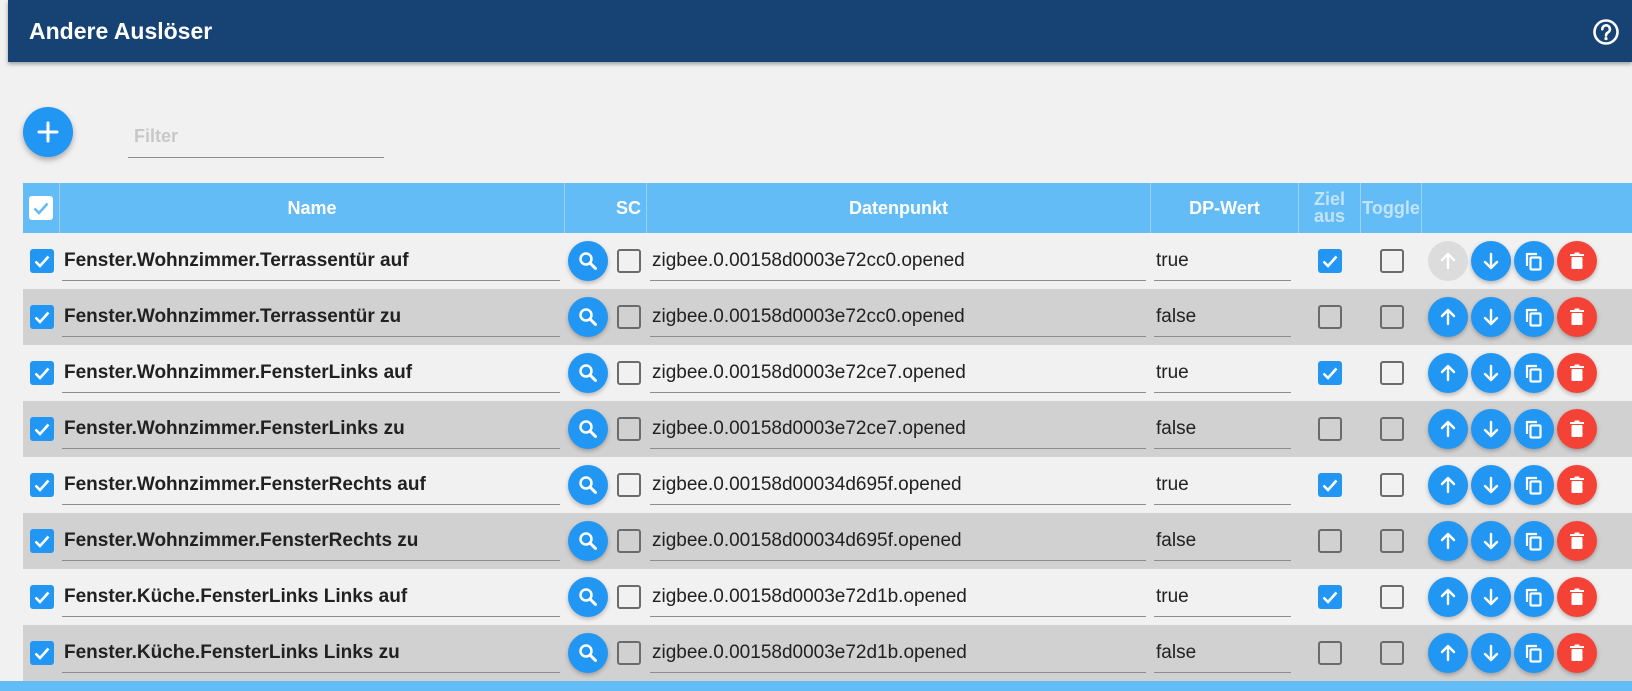  What do you see at coordinates (311, 317) in the screenshot?
I see `name-input: Fenster.Wohnzimmer.Terrassentür zu` at bounding box center [311, 317].